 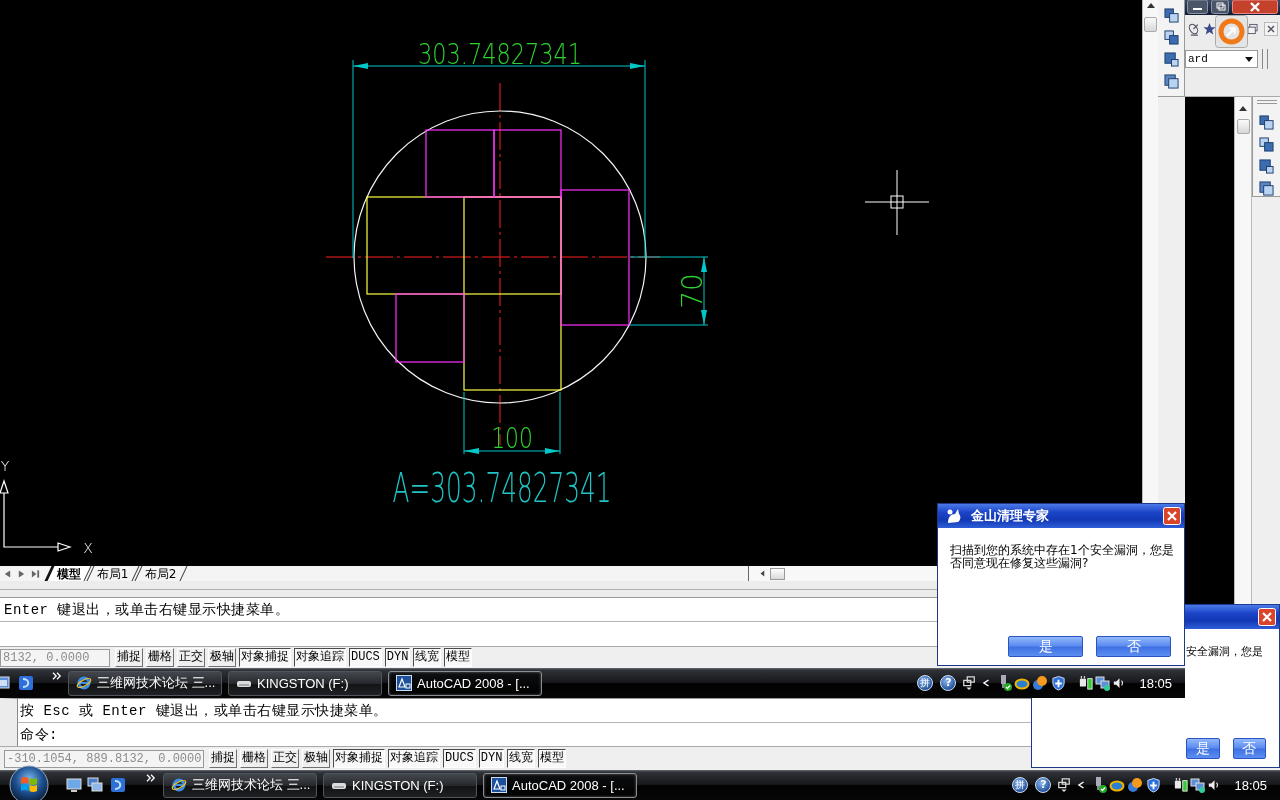 What do you see at coordinates (500, 54) in the screenshot?
I see `dimension-text: 303.74827341` at bounding box center [500, 54].